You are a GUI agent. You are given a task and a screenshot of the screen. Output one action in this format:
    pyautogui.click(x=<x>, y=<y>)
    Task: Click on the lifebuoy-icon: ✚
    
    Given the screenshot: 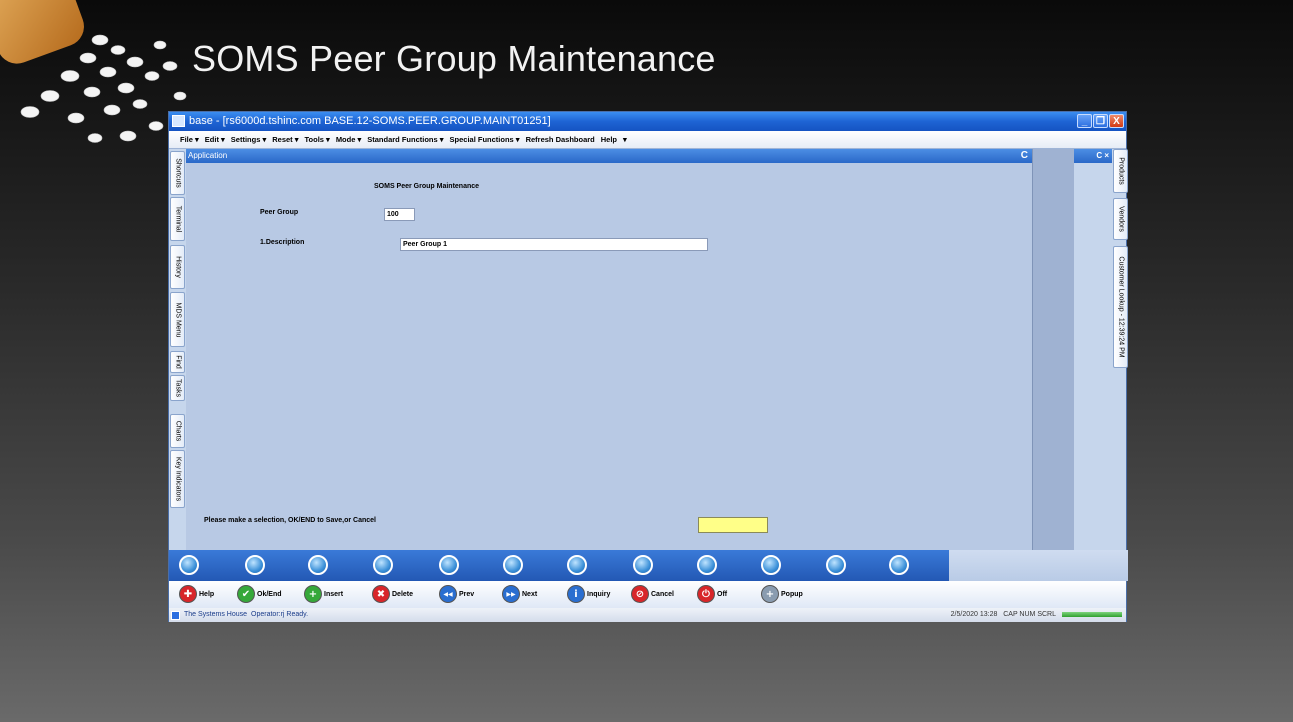 What is the action you would take?
    pyautogui.click(x=188, y=594)
    